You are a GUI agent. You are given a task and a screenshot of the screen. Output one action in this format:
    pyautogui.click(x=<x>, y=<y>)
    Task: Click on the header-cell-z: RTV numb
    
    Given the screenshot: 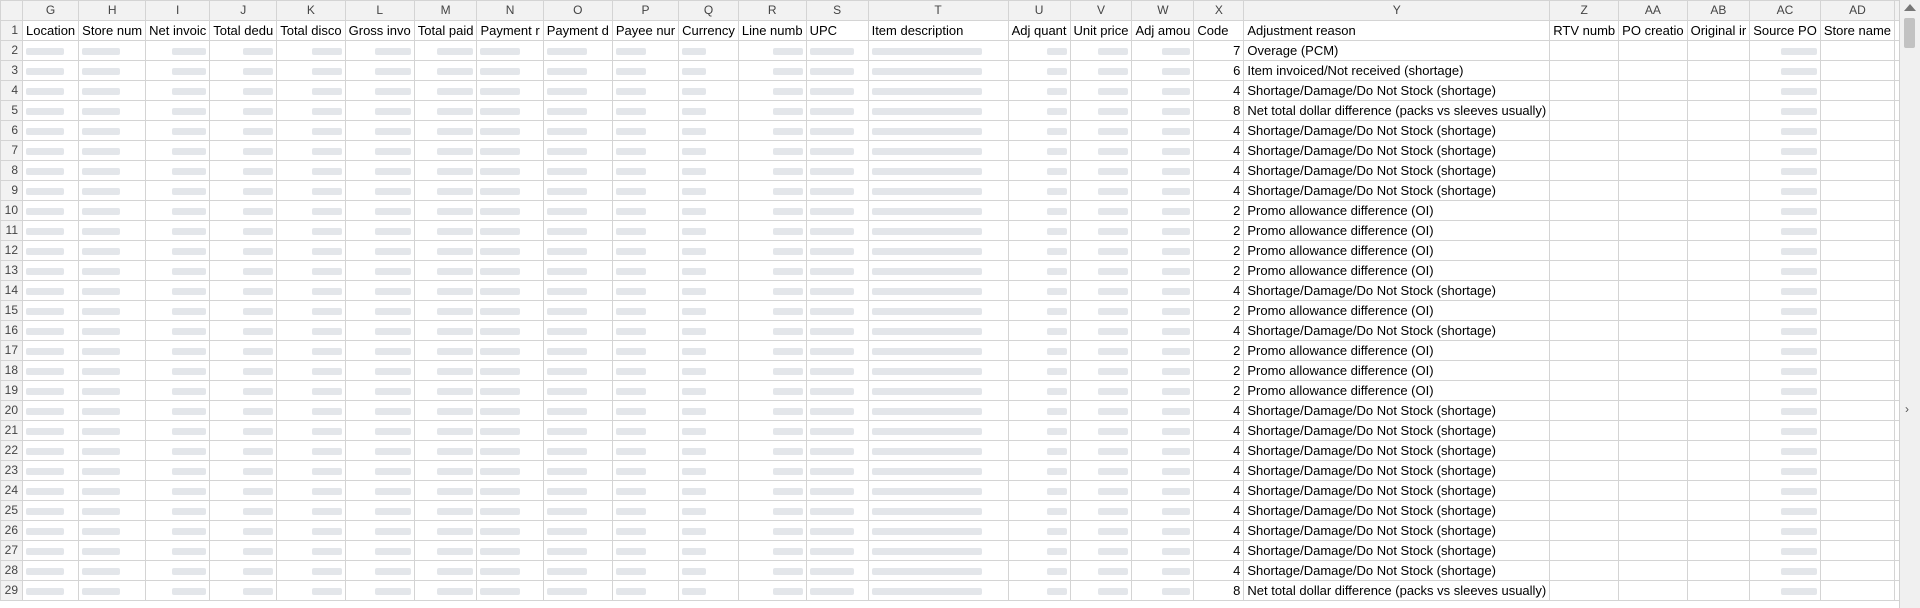 What is the action you would take?
    pyautogui.click(x=1584, y=30)
    